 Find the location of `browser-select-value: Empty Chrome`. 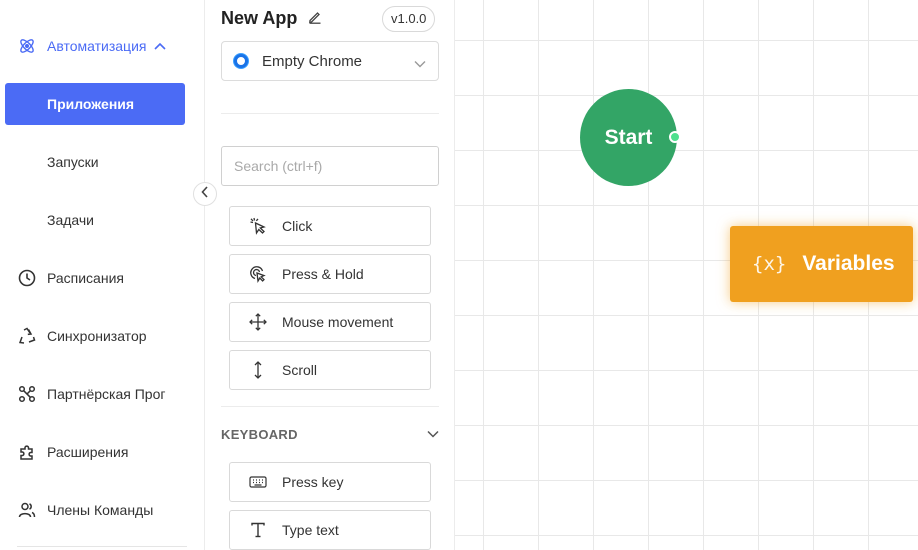

browser-select-value: Empty Chrome is located at coordinates (312, 61).